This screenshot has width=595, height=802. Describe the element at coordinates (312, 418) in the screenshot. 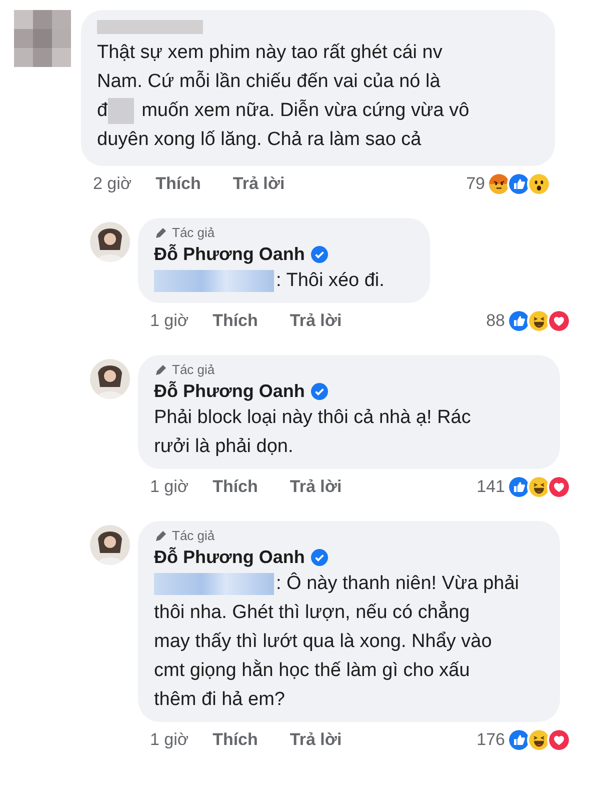

I see `comment-text: Phải block loại này thôi cả nhà ạ! Rác` at that location.